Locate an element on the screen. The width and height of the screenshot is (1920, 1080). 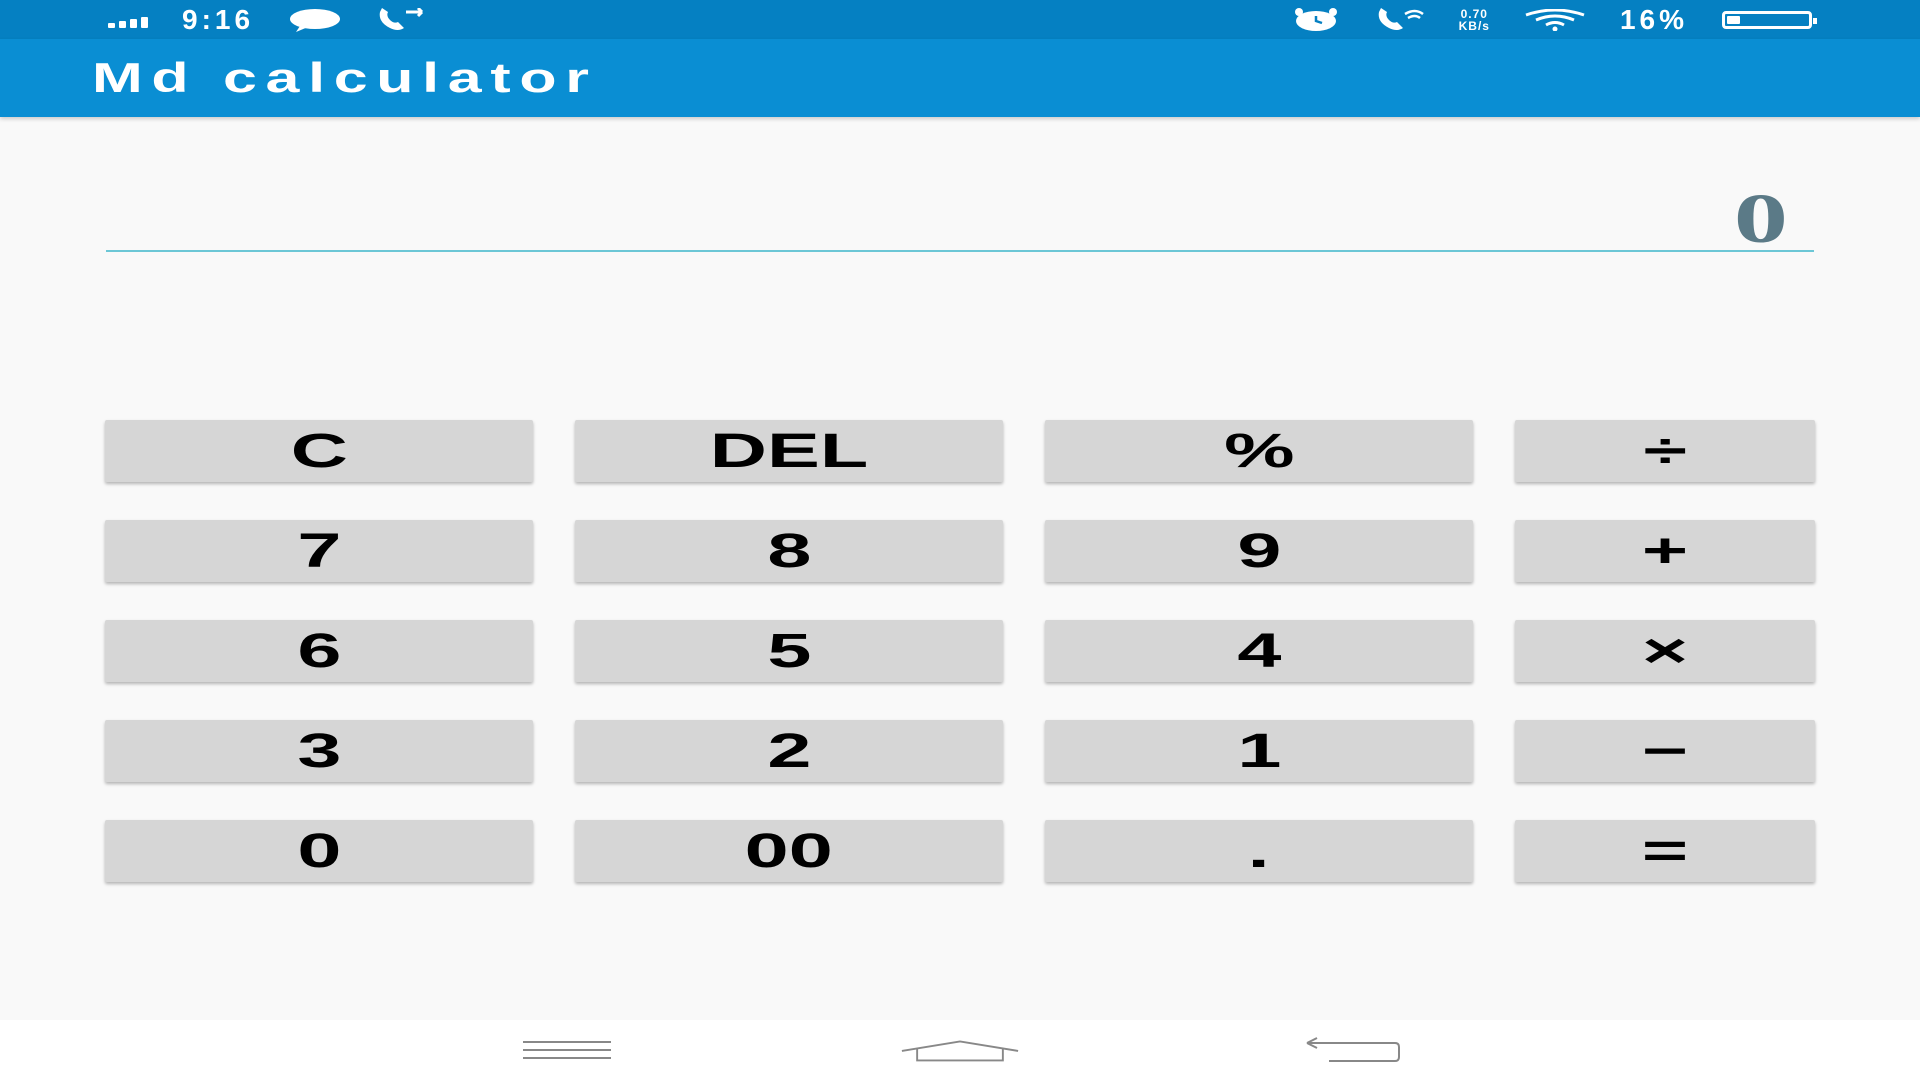
key-label: 6 is located at coordinates (319, 651).